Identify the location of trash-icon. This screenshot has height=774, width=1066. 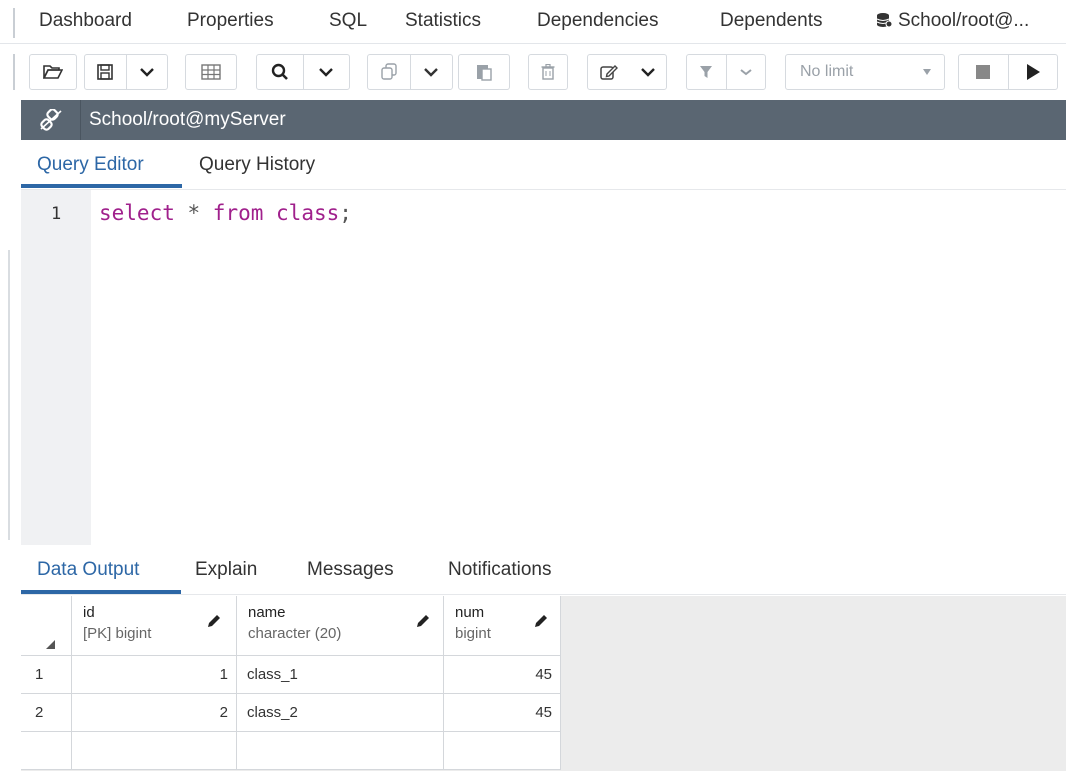
(548, 72).